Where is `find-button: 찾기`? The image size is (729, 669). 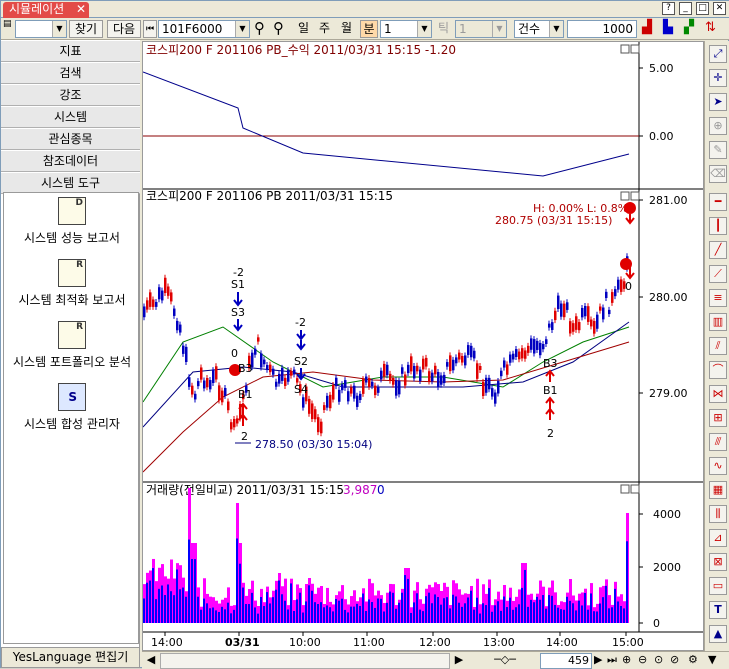 find-button: 찾기 is located at coordinates (86, 29).